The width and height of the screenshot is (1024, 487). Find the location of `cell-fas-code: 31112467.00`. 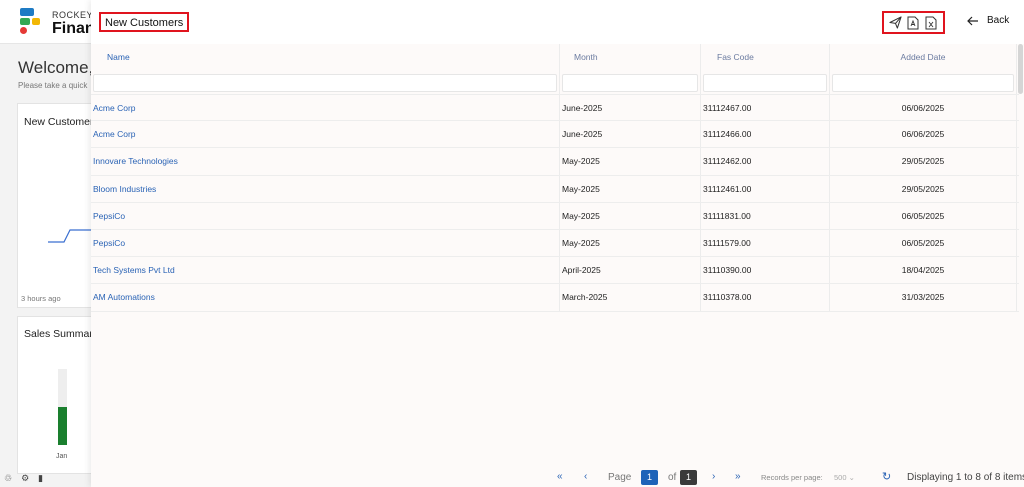

cell-fas-code: 31112467.00 is located at coordinates (765, 108).